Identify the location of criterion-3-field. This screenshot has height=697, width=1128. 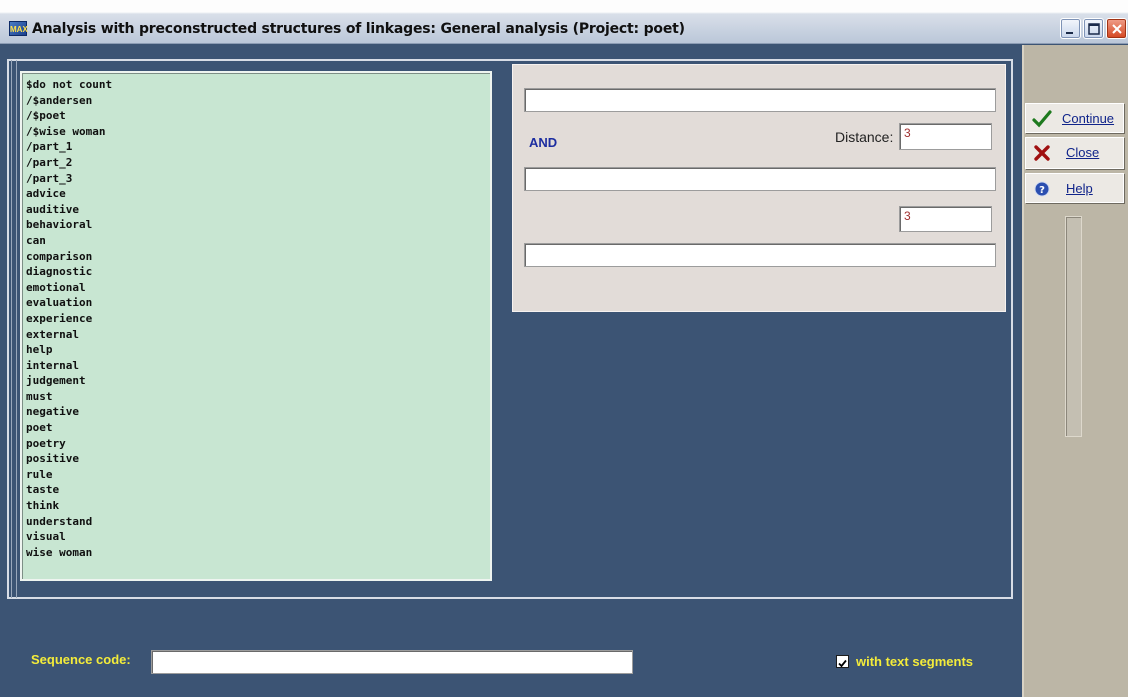
(760, 255).